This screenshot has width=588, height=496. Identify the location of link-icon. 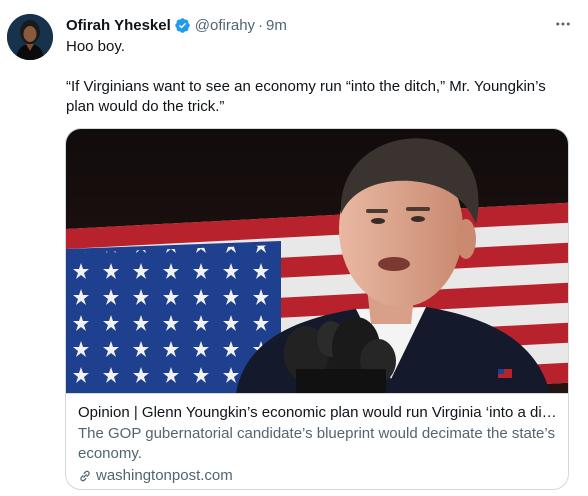
(85, 476).